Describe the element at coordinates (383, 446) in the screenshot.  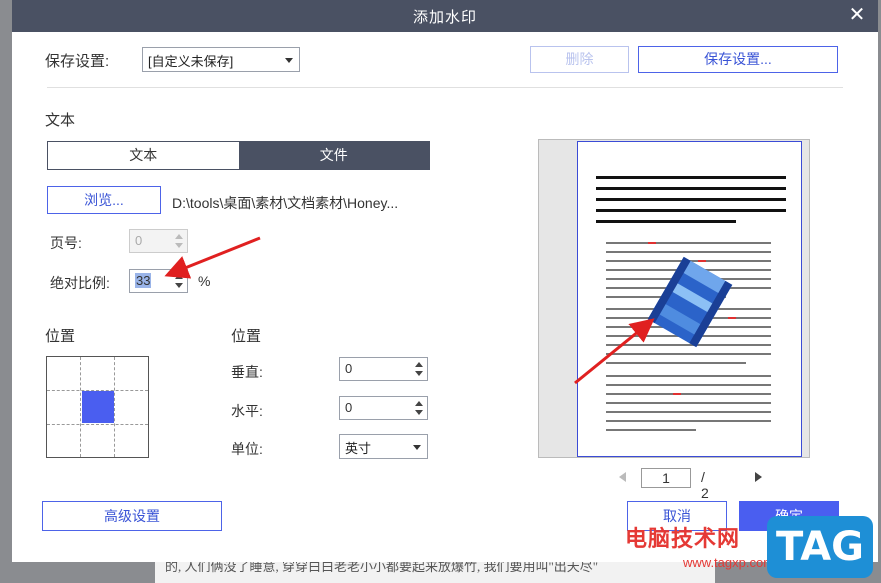
I see `unit-select: 英寸` at that location.